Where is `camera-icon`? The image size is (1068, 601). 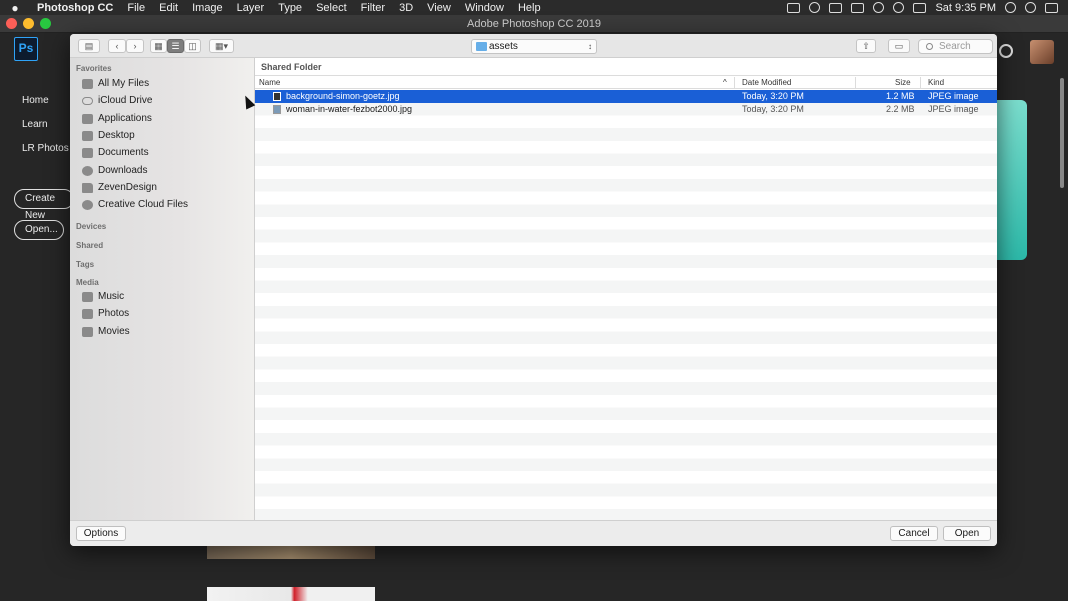
camera-icon is located at coordinates (87, 313).